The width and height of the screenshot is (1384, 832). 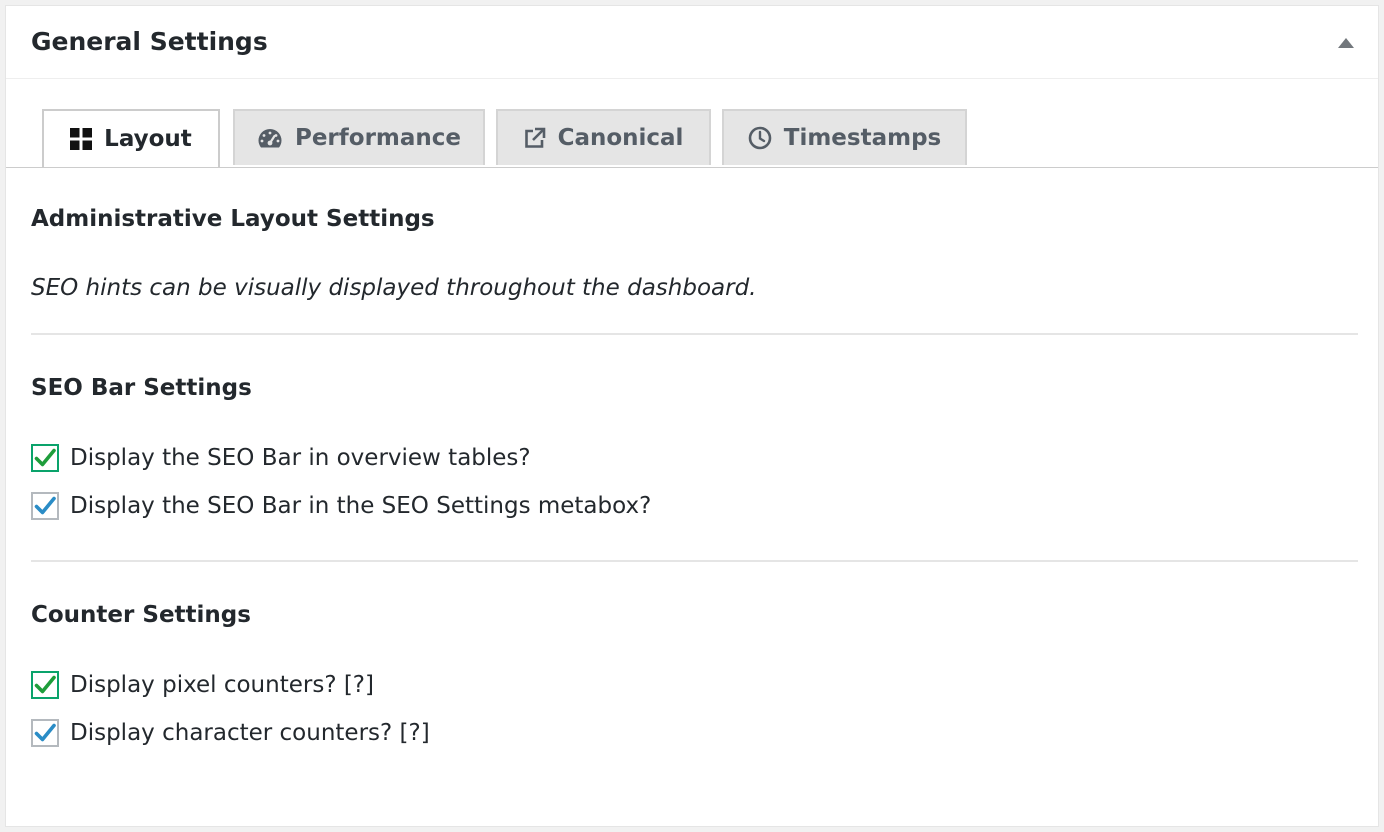 What do you see at coordinates (222, 685) in the screenshot?
I see `pixel-counter-label: Display pixel counters? [?]` at bounding box center [222, 685].